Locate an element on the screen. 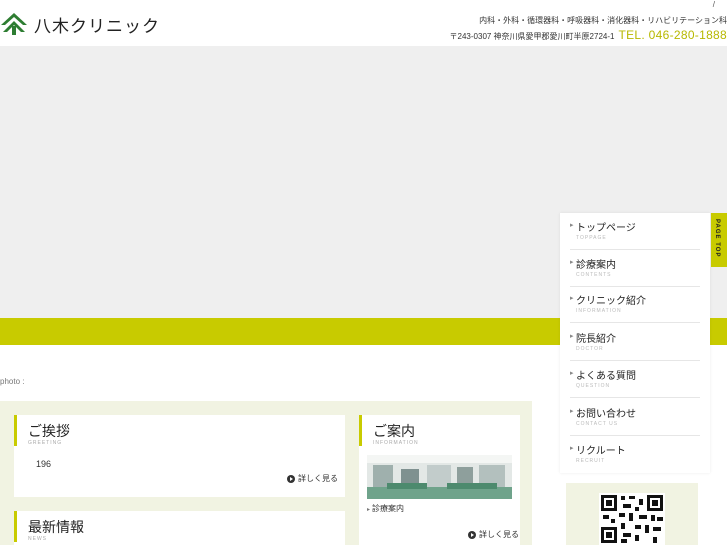 Image resolution: width=727 pixels, height=545 pixels. logo-text: 八木クリニック is located at coordinates (97, 26).